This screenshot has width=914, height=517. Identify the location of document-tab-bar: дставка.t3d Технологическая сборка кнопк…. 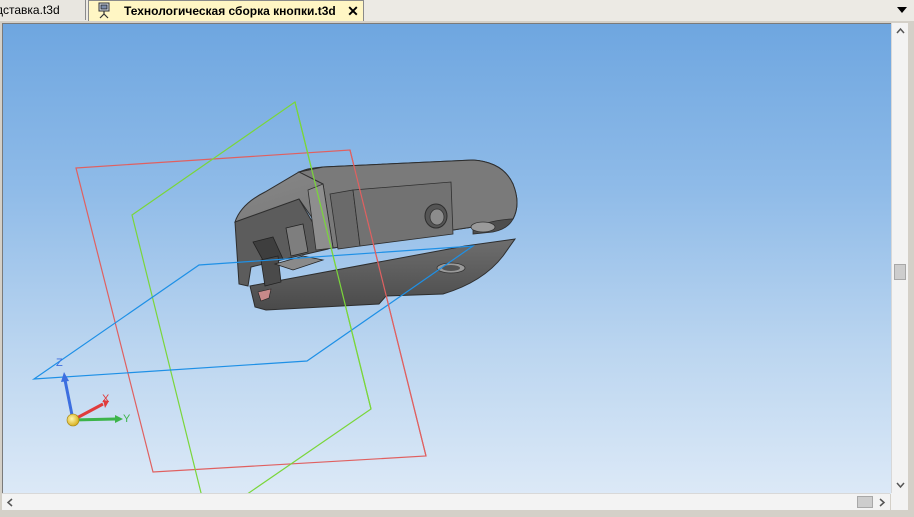
(457, 11).